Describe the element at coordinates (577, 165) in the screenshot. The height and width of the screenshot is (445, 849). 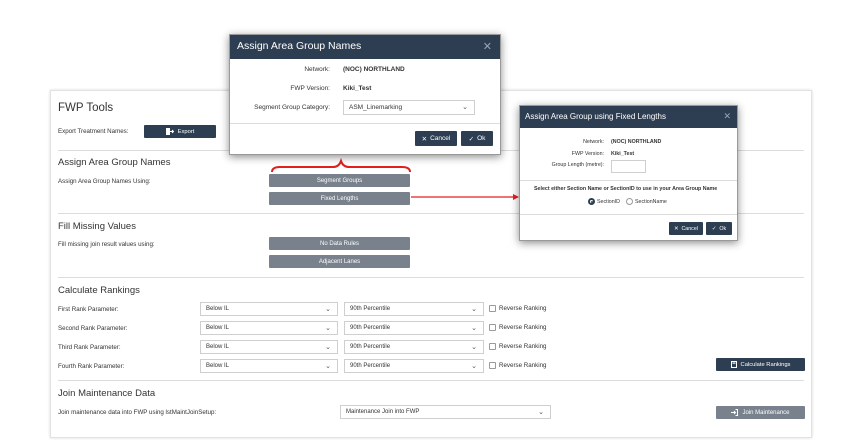
I see `group-length-label: Group Length (metre):` at that location.